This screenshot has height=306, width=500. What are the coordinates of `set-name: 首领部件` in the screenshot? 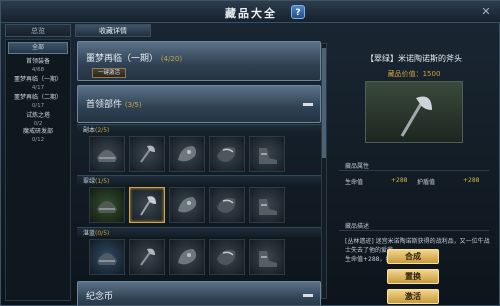 It's located at (104, 105).